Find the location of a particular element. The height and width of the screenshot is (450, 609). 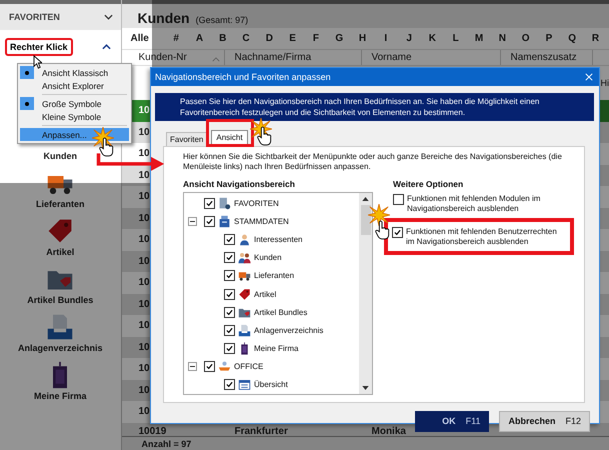

cabinet-icon is located at coordinates (224, 221).